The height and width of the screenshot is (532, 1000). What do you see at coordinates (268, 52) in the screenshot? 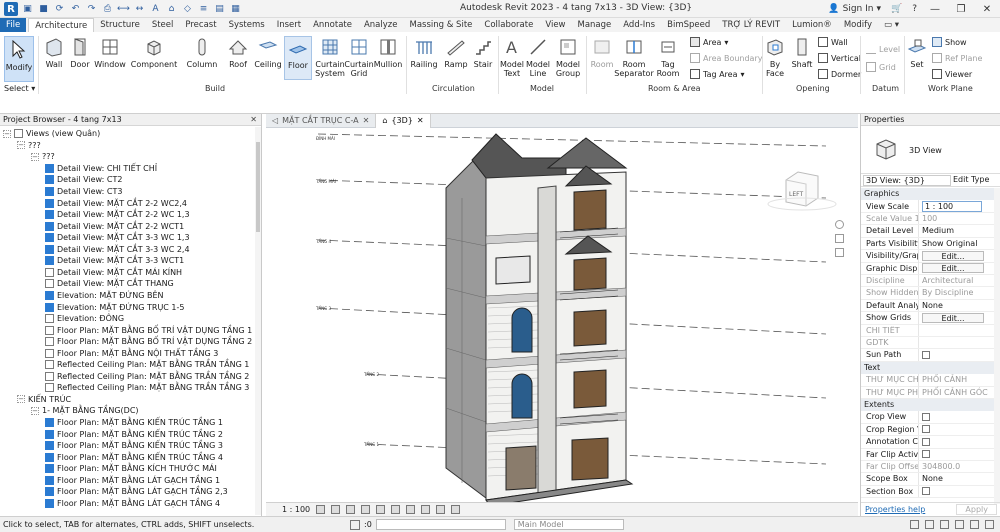
I see `ceiling-button: Ceiling` at bounding box center [268, 52].